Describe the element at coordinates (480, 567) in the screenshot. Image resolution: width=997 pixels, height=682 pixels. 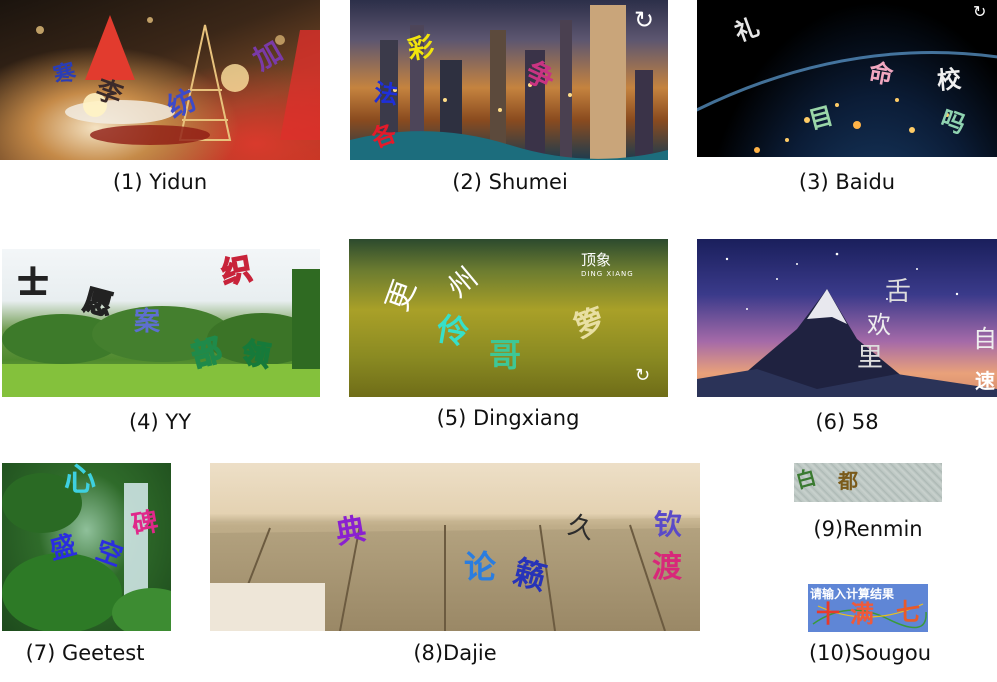
I see `captcha-char: 论` at that location.